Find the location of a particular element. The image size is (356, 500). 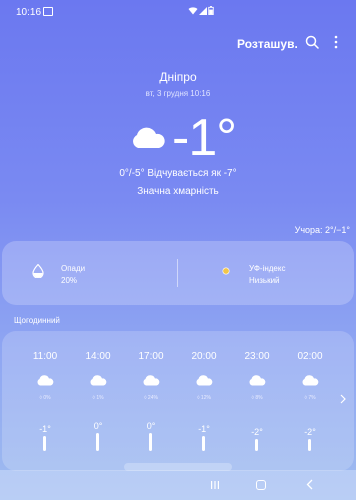

city-name: Дніпро is located at coordinates (178, 77).